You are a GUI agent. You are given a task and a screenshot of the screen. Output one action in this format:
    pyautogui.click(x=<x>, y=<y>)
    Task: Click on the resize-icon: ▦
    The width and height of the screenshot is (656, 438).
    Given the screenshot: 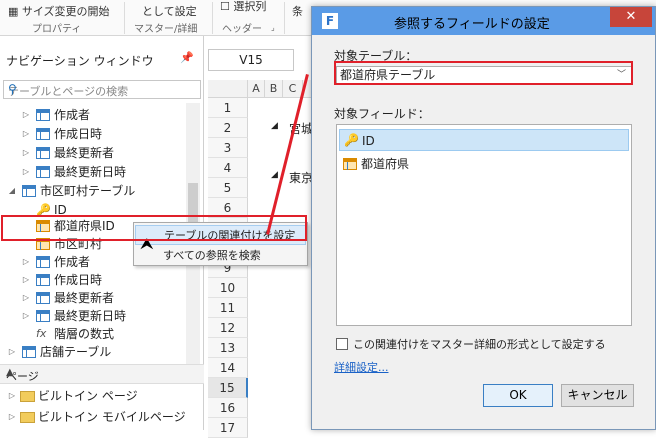 What is the action you would take?
    pyautogui.click(x=15, y=11)
    